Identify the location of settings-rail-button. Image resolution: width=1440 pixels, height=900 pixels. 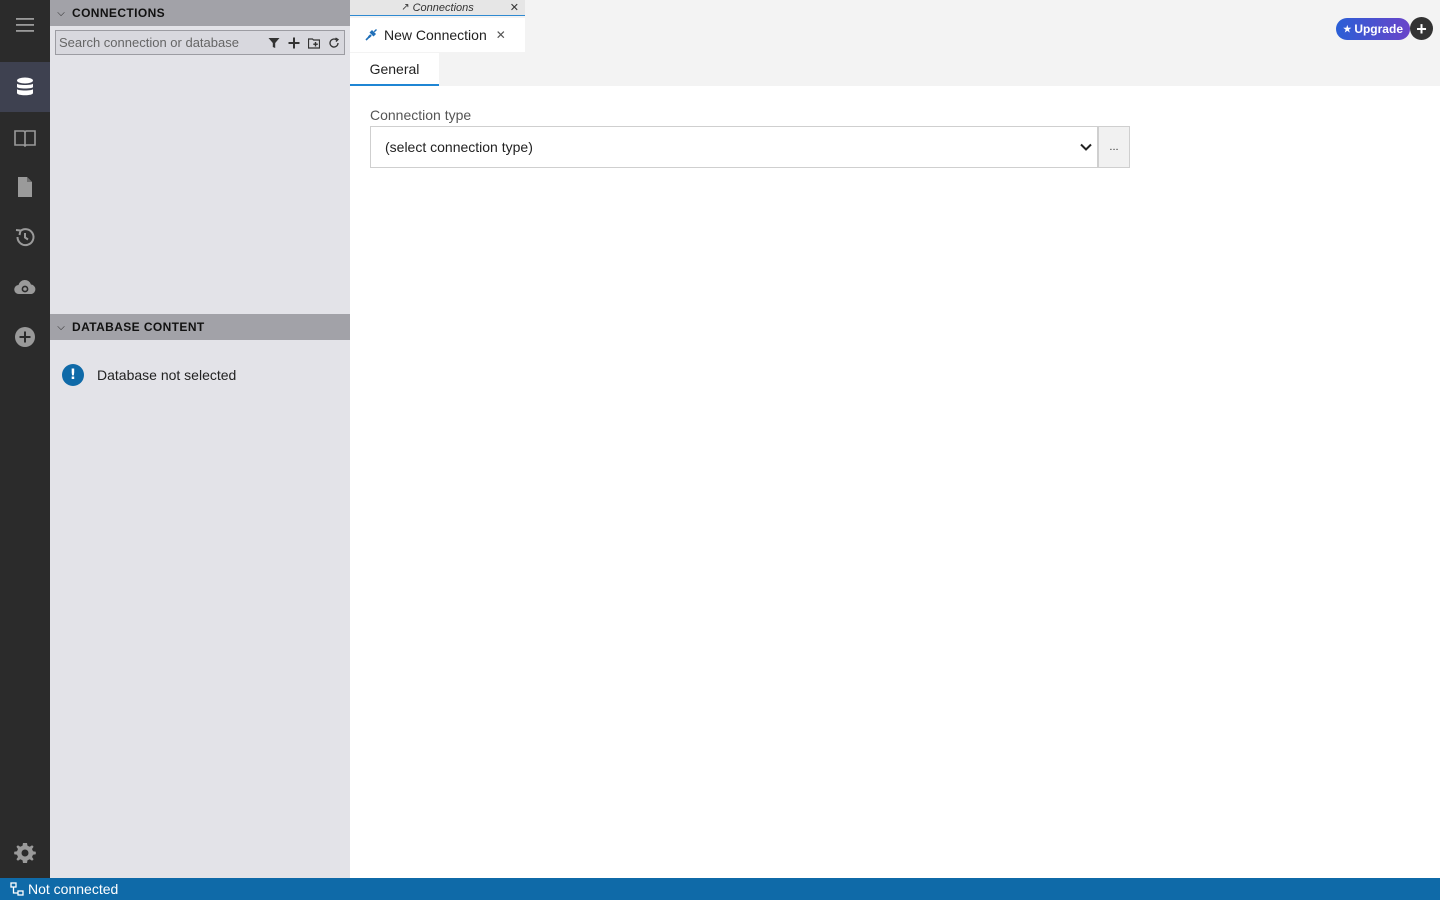
(25, 853).